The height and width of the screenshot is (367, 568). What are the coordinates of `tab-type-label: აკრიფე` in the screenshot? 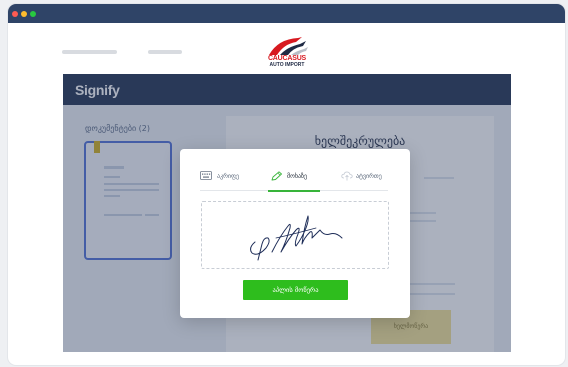 It's located at (228, 176).